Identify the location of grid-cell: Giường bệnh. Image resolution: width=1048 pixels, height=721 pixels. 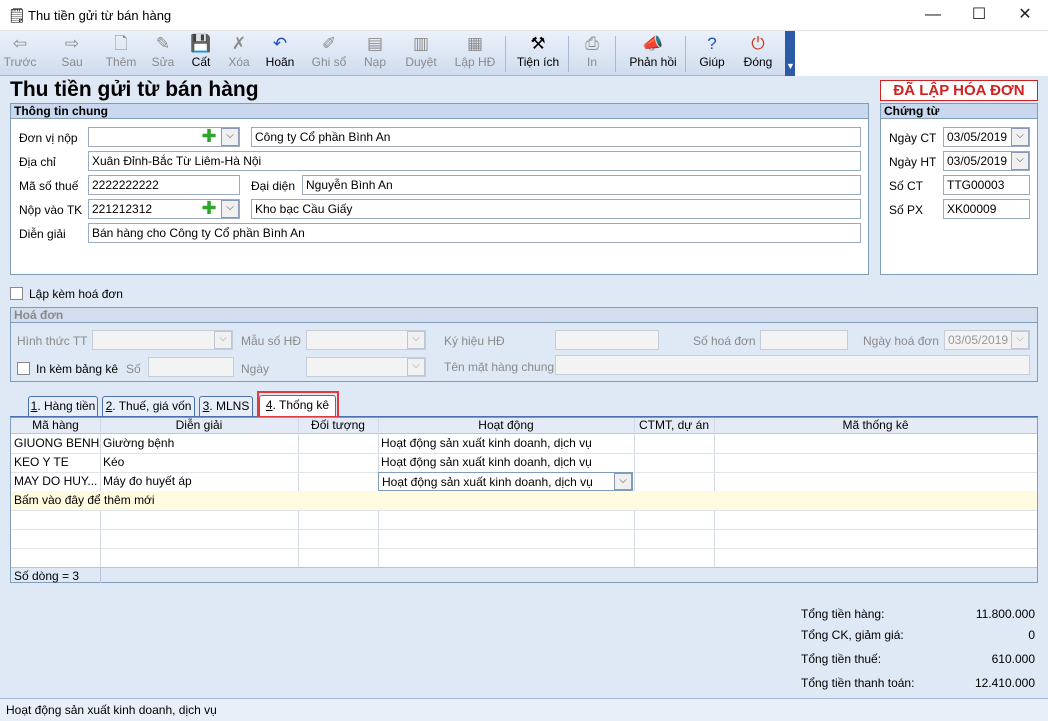
(199, 443).